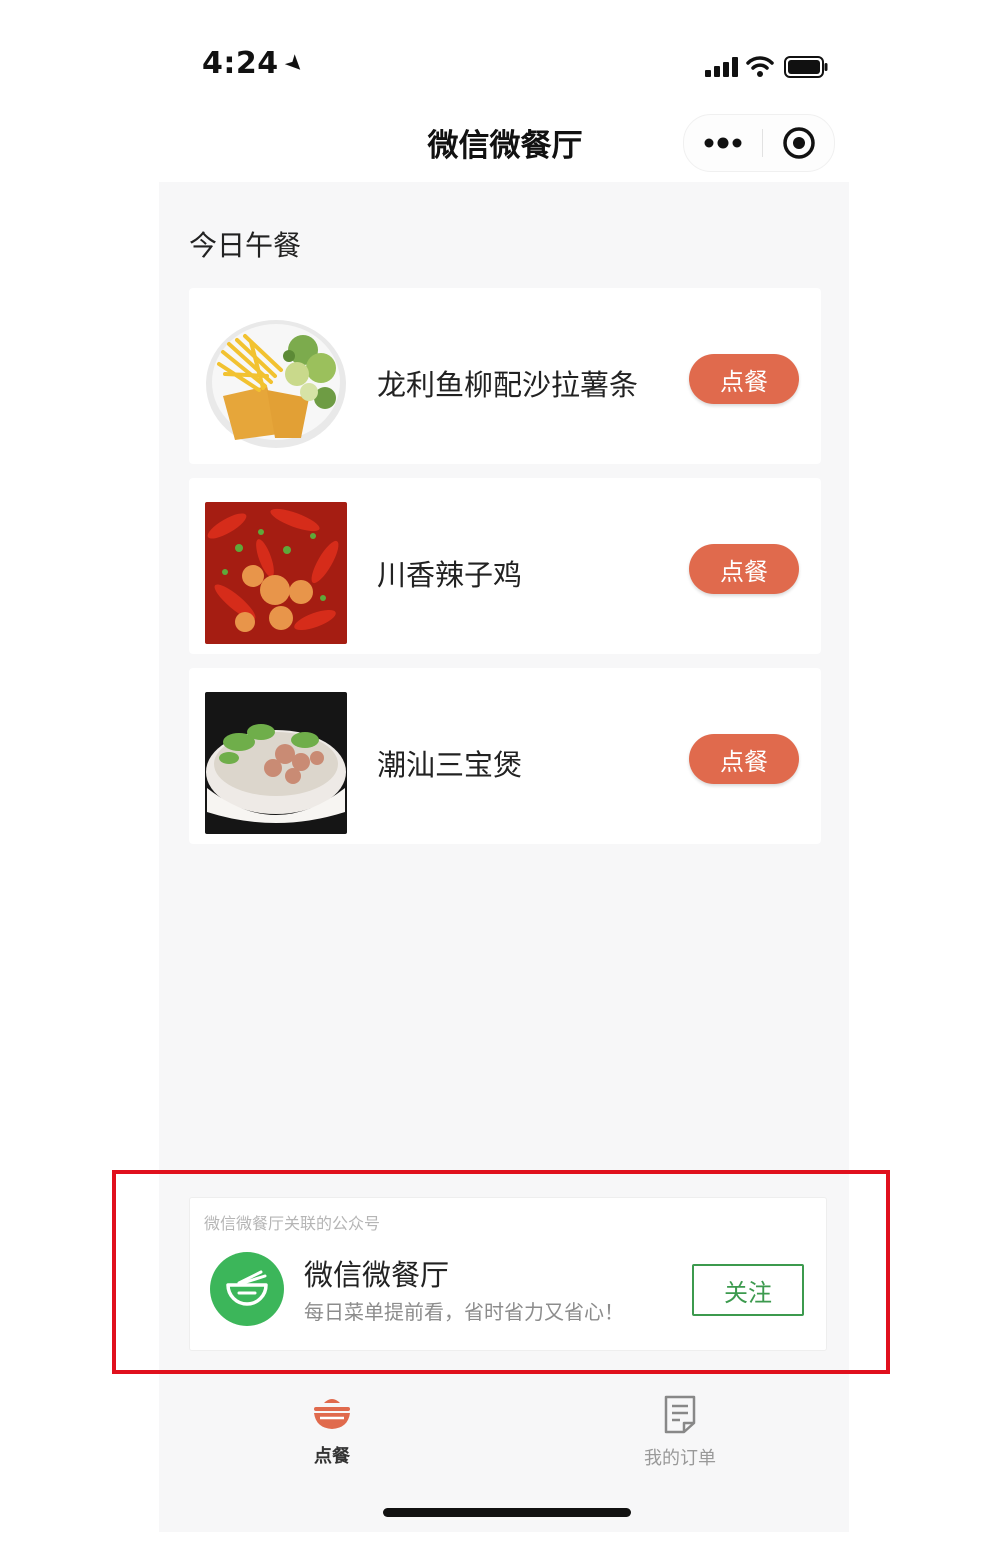 The image size is (1000, 1553). I want to click on tab-my-orders: 我的订单, so click(680, 1432).